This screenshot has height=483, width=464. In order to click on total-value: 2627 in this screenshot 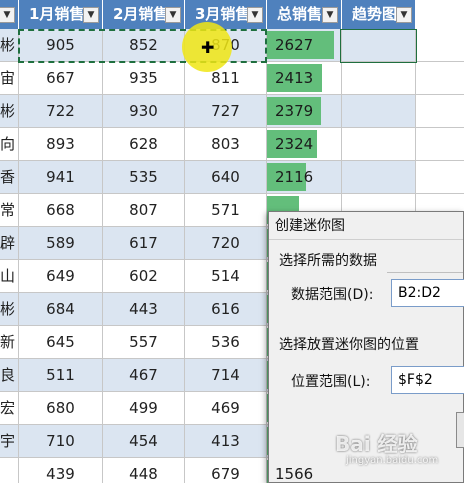, I will do `click(294, 45)`.